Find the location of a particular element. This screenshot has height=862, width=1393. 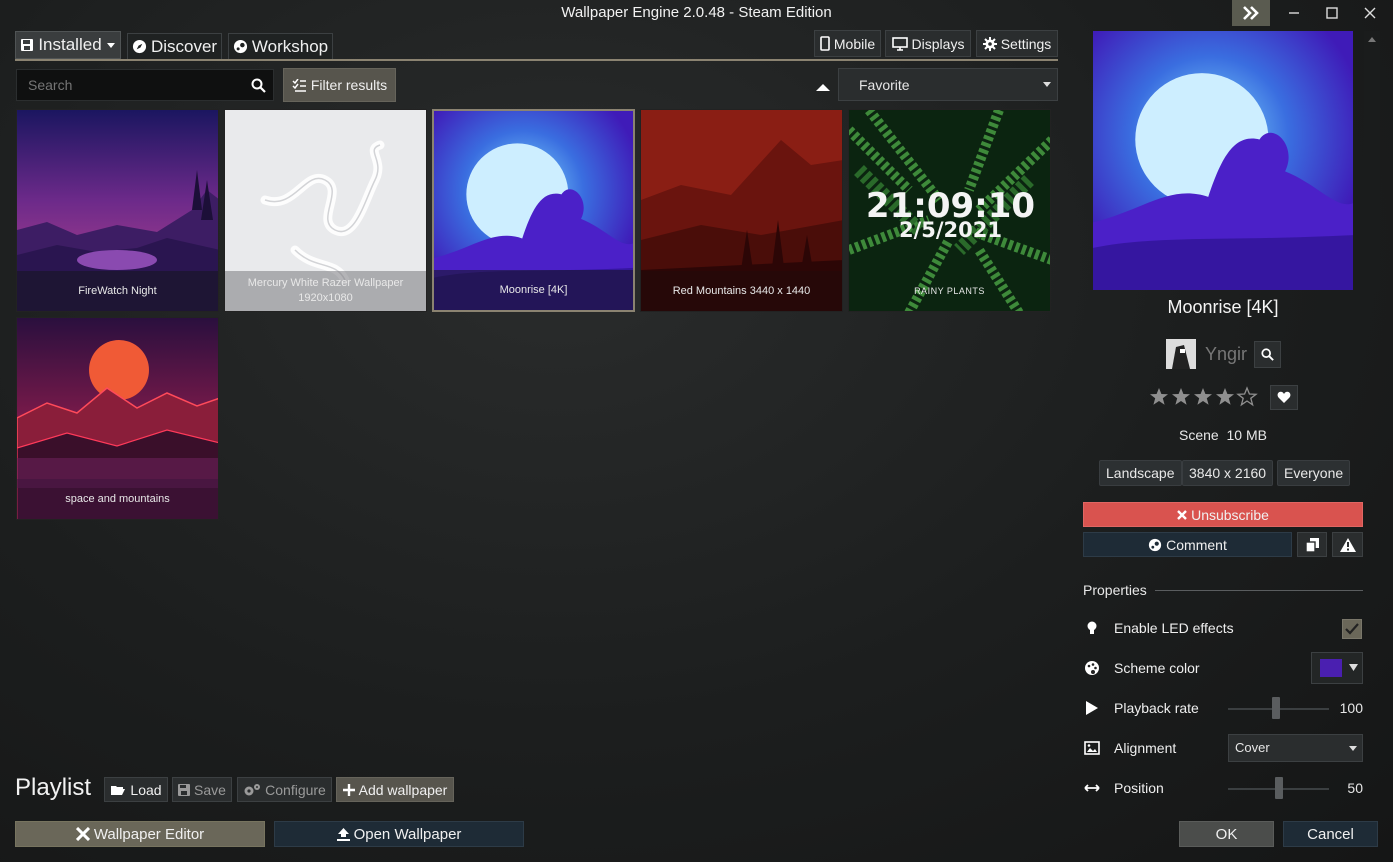

led-effects-checkbox is located at coordinates (1352, 629).